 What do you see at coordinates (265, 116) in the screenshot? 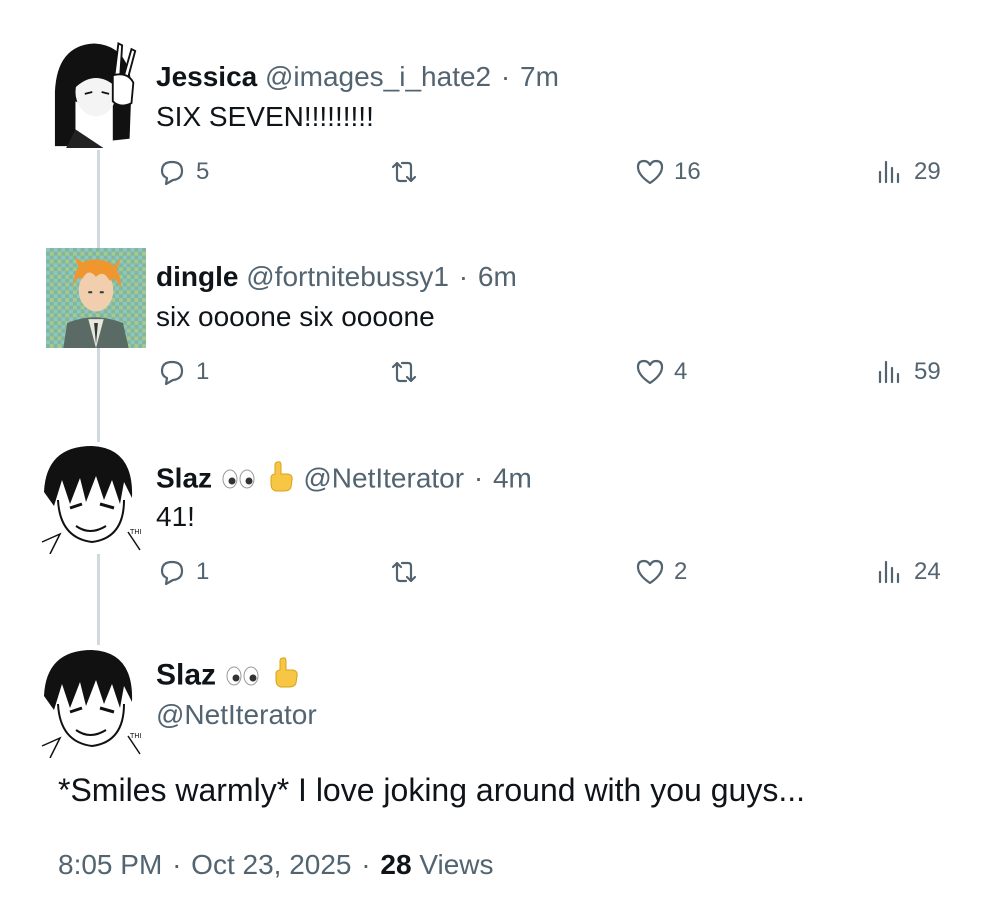
I see `tweet-text: SIX SEVEN!!!!!!!!!` at bounding box center [265, 116].